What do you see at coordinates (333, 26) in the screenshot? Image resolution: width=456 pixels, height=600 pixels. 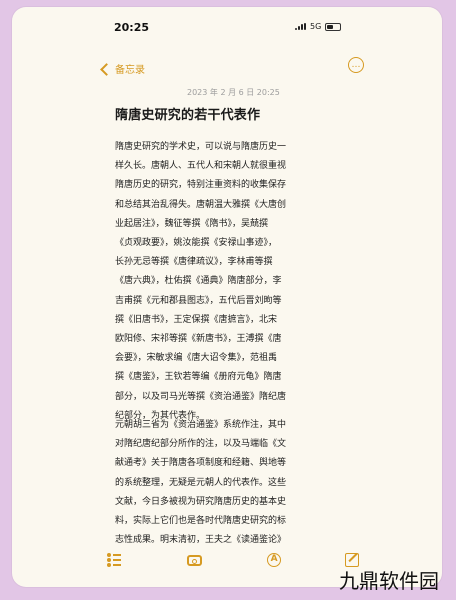 I see `battery-icon` at bounding box center [333, 26].